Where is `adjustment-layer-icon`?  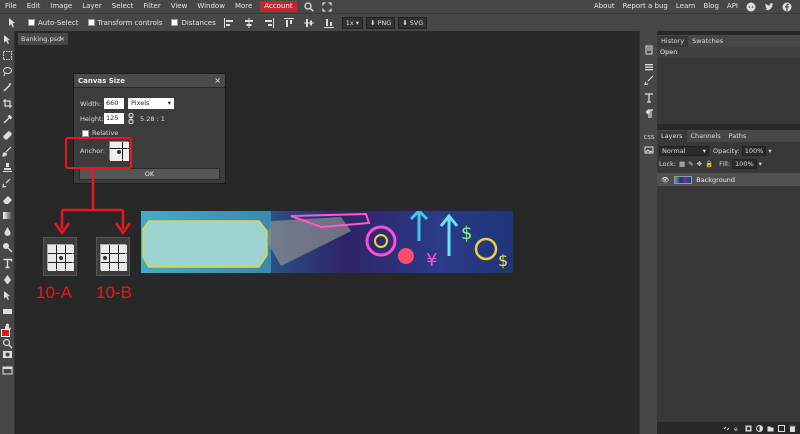
adjustment-layer-icon is located at coordinates (759, 428).